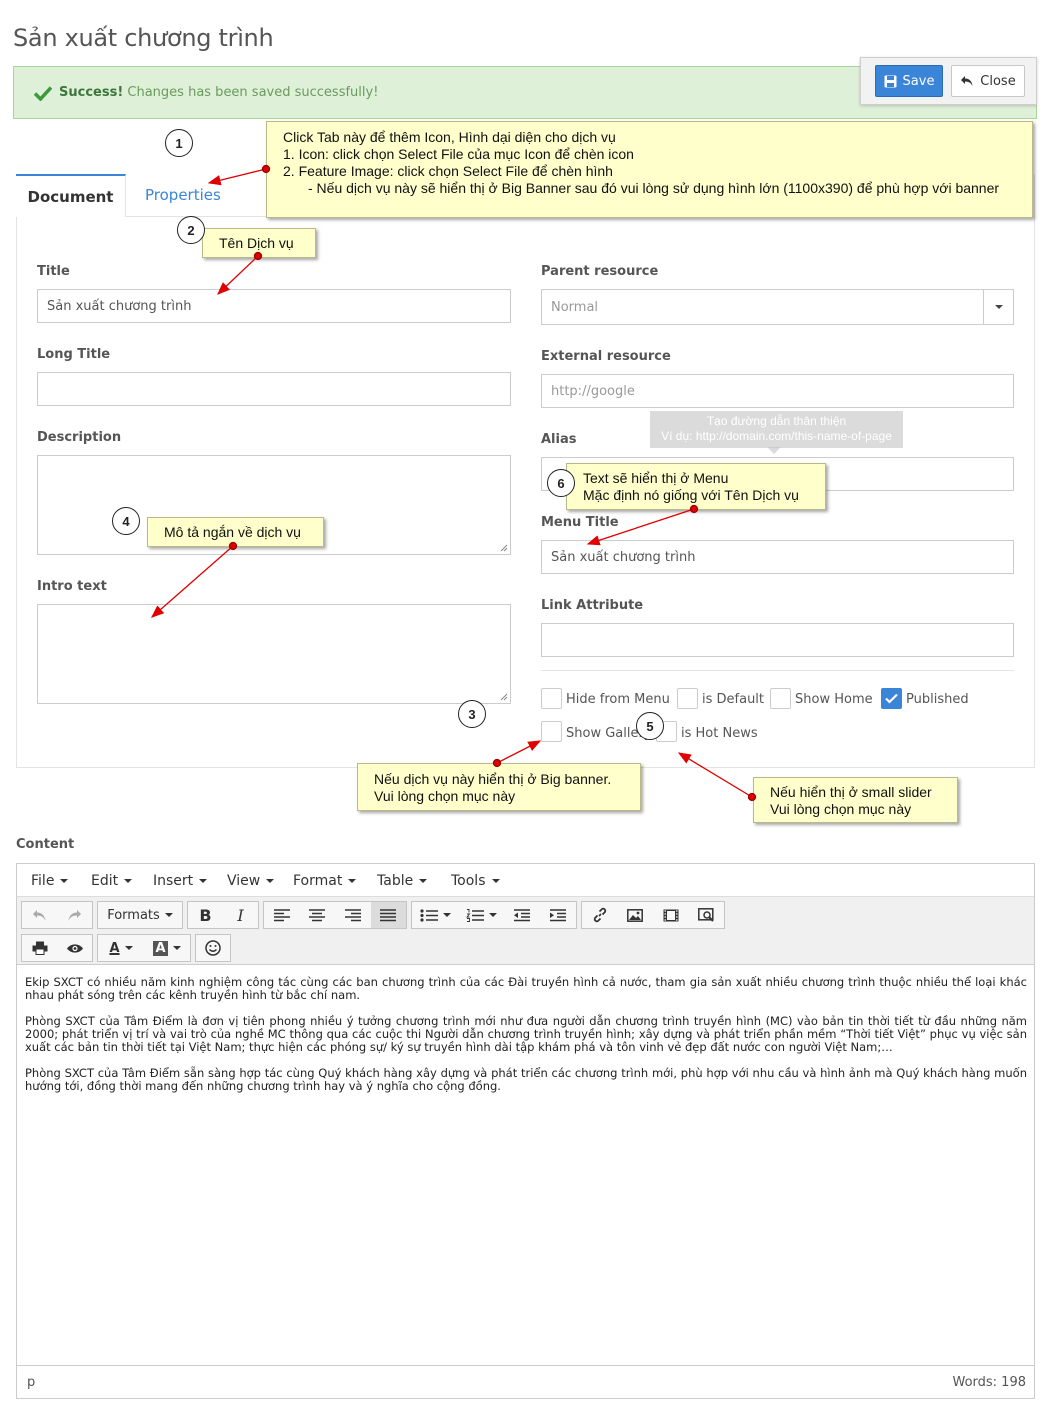 This screenshot has width=1049, height=1404. I want to click on published-label: Published, so click(937, 699).